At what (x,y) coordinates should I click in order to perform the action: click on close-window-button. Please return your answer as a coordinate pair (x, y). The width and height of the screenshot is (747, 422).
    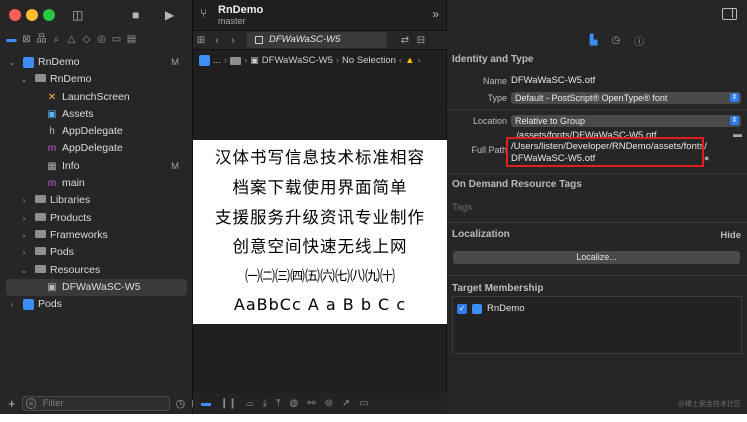
    Looking at the image, I should click on (15, 15).